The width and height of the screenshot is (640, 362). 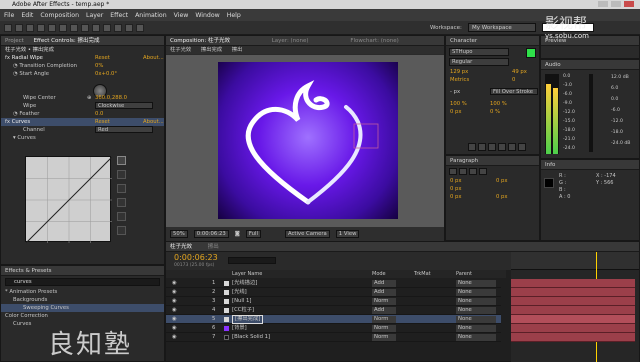 What do you see at coordinates (121, 188) in the screenshot?
I see `open-curve-icon` at bounding box center [121, 188].